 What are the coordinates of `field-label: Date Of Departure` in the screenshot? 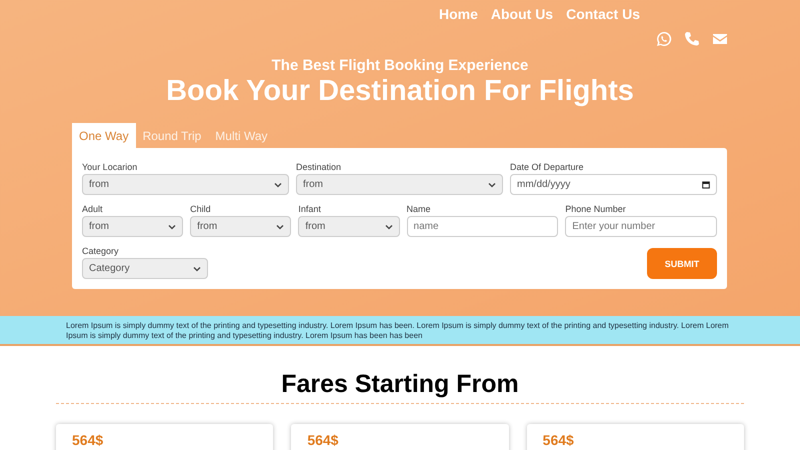 It's located at (547, 167).